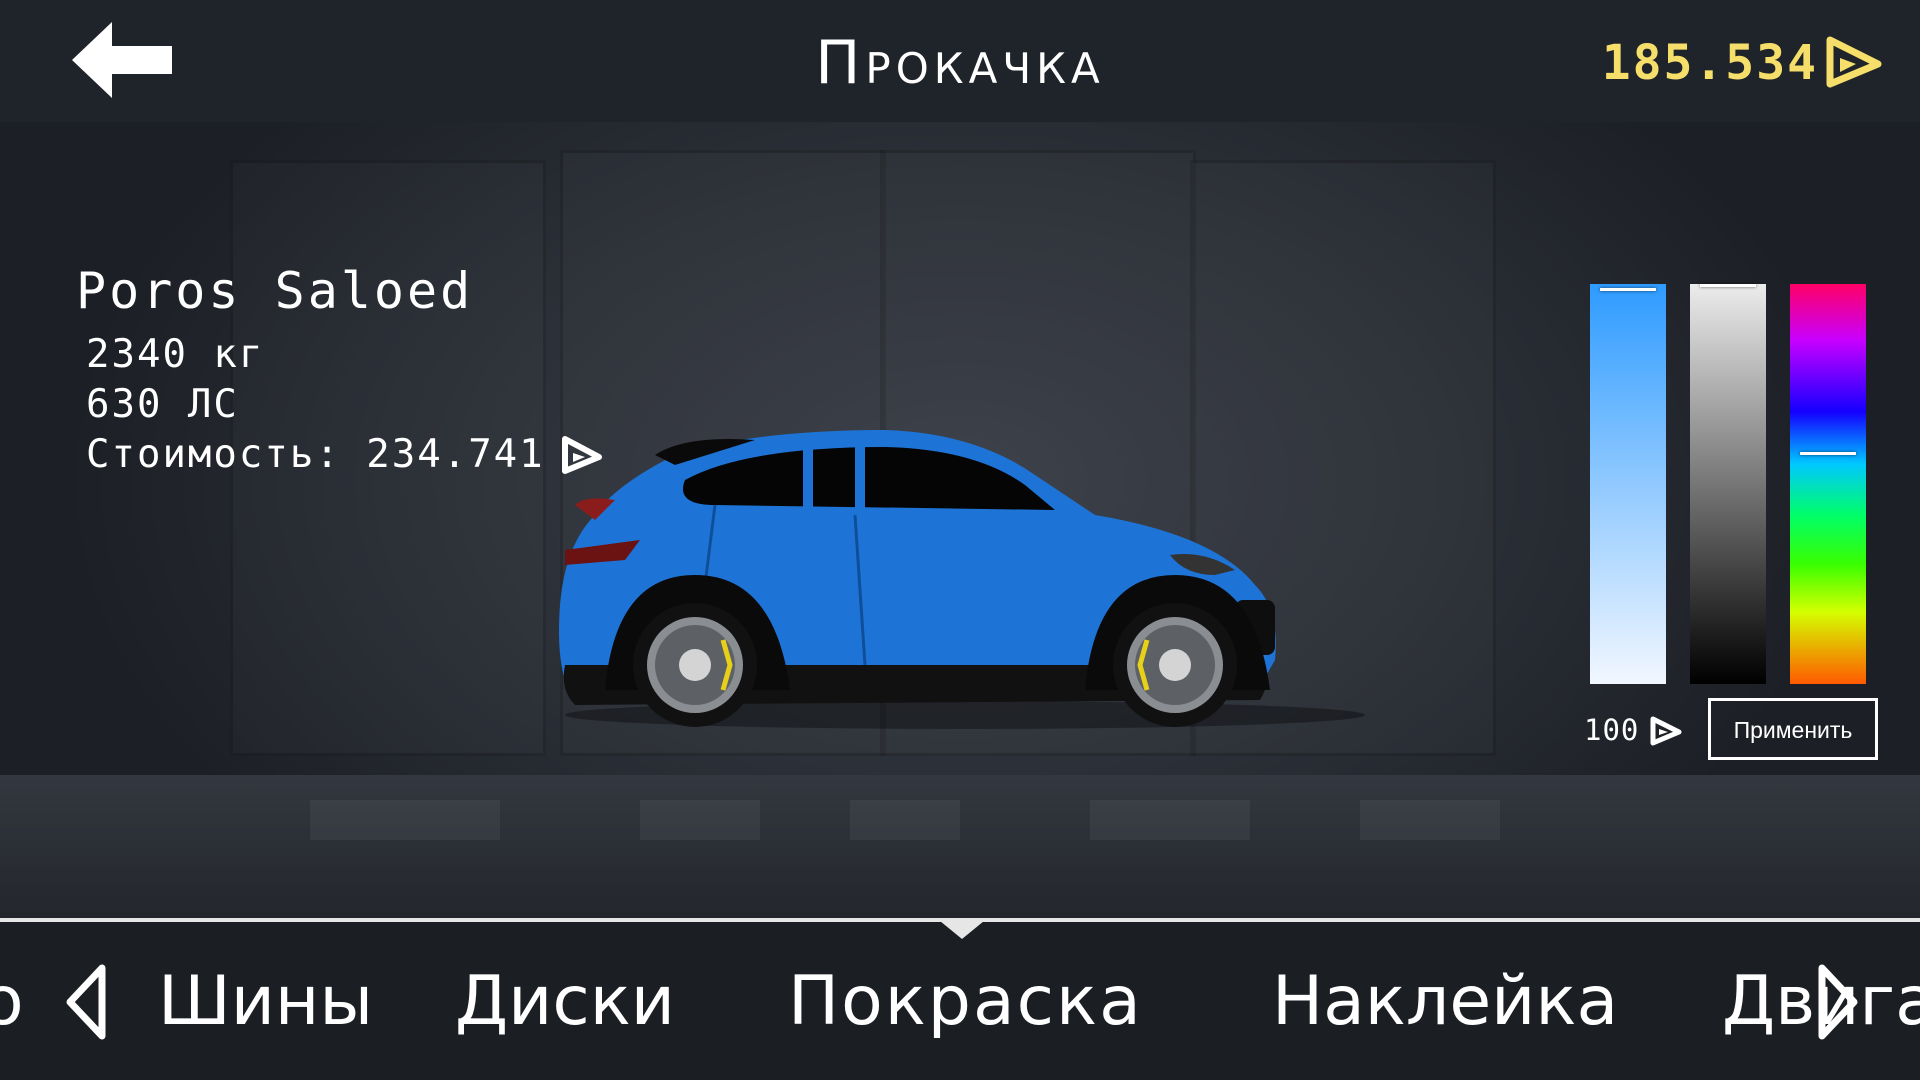 The image size is (1920, 1080). I want to click on color-spectrum-slider, so click(1828, 484).